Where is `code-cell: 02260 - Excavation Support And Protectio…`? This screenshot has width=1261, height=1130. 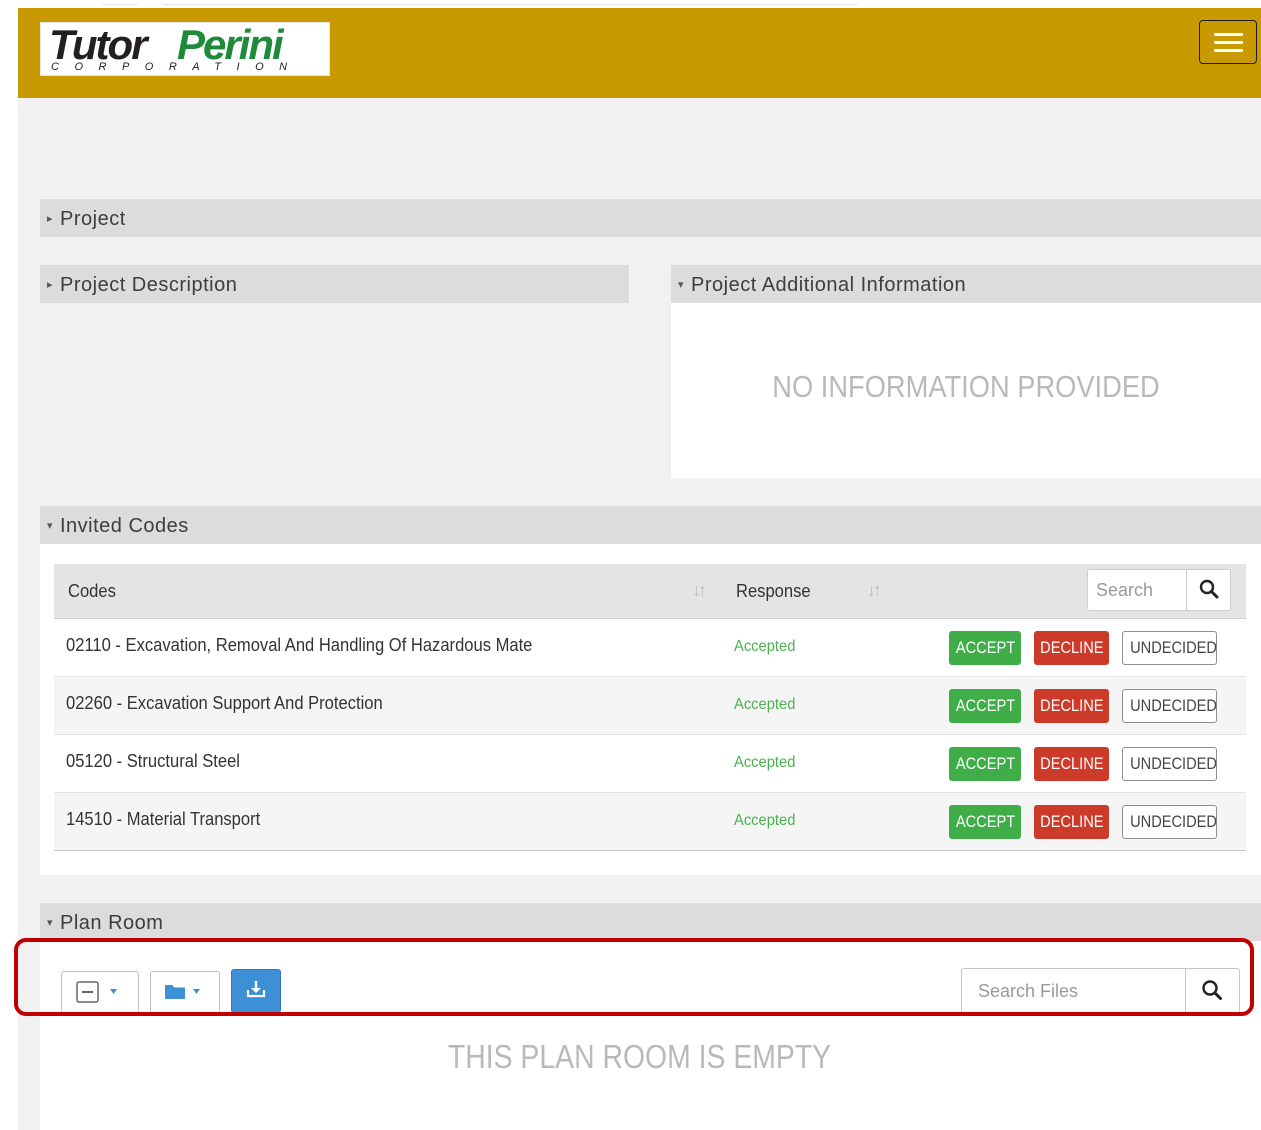
code-cell: 02260 - Excavation Support And Protectio… is located at coordinates (224, 703).